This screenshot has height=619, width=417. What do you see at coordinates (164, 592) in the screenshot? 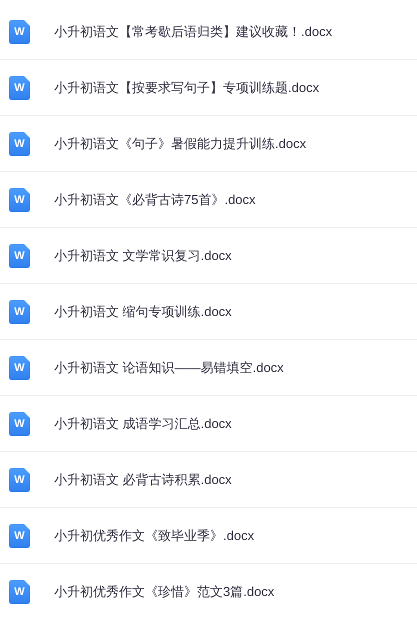
I see `file-name: 小升初优秀作文《珍惜》范文3篇.docx` at bounding box center [164, 592].